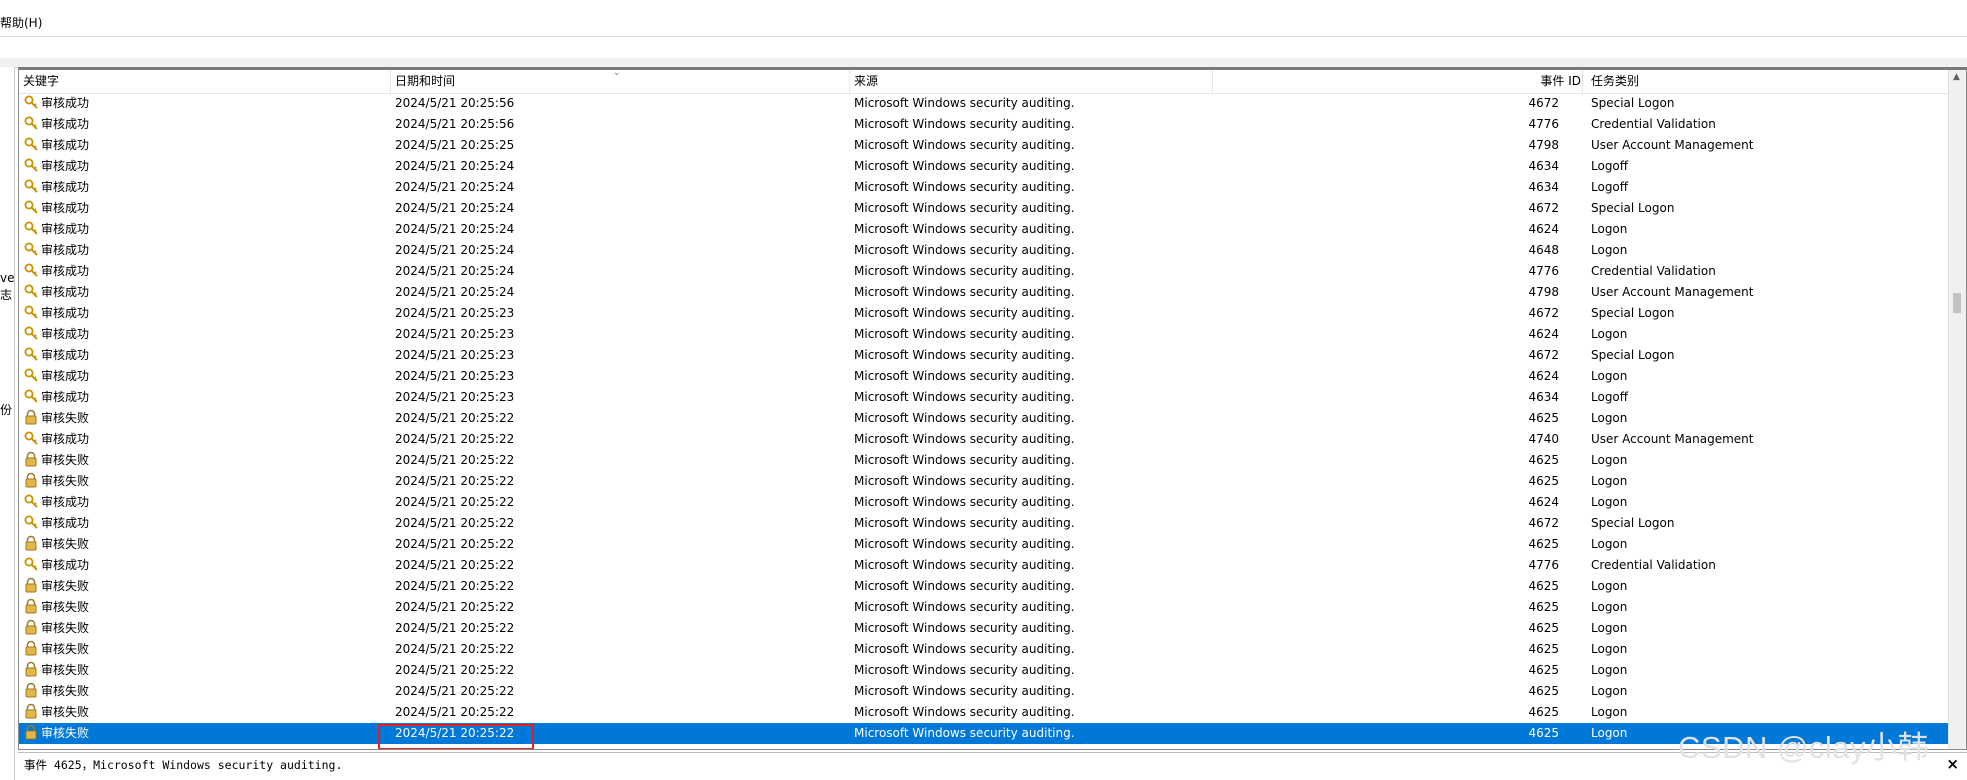  Describe the element at coordinates (1952, 764) in the screenshot. I see `close-icon: ×` at that location.